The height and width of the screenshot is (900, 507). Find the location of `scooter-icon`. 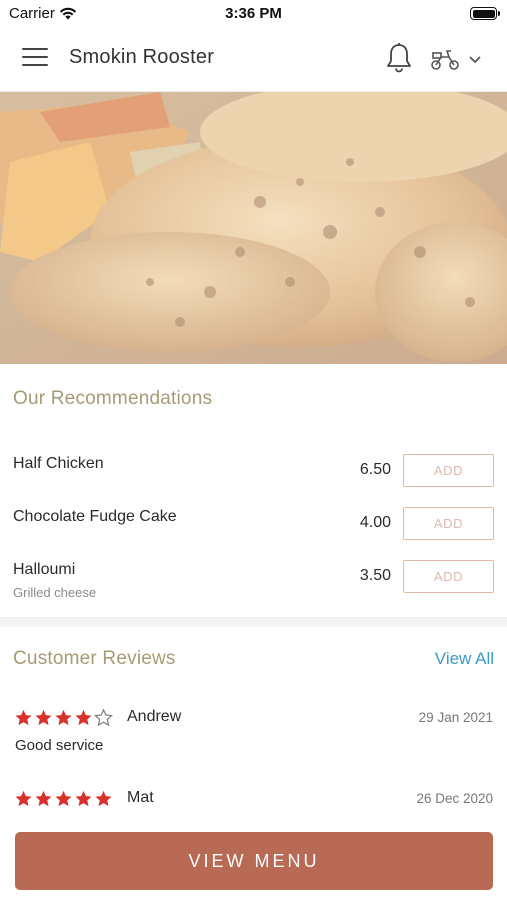

scooter-icon is located at coordinates (445, 60).